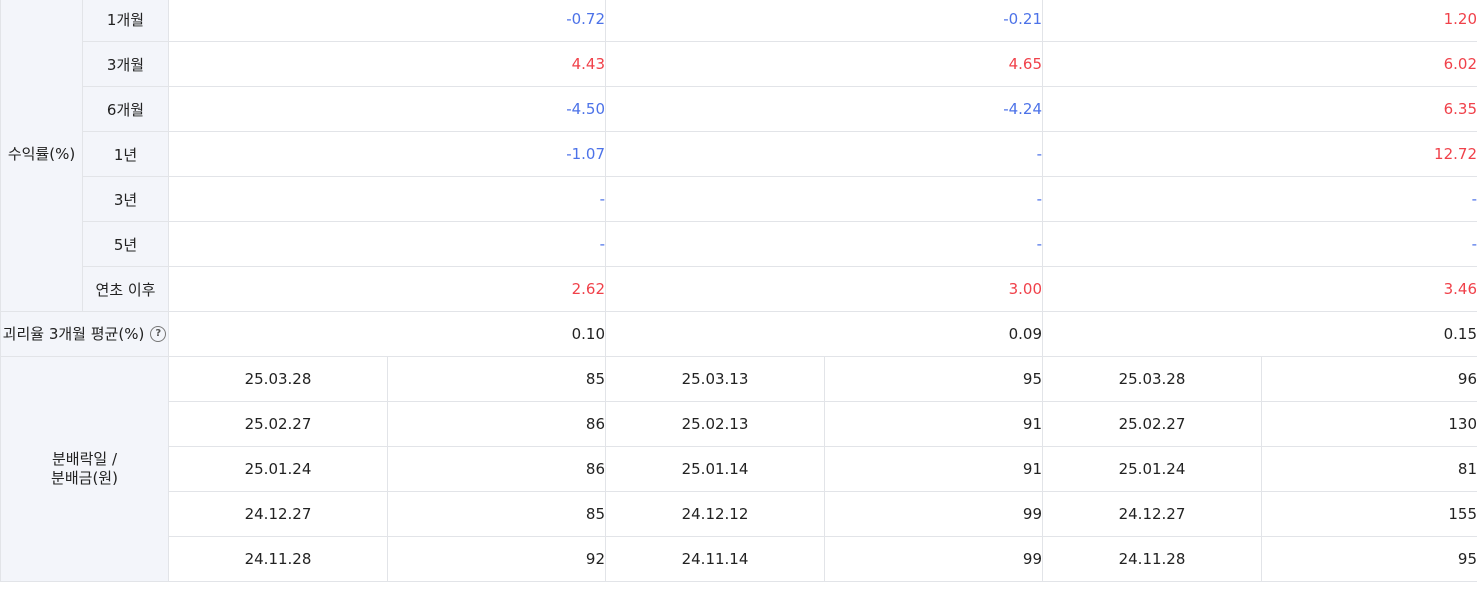  Describe the element at coordinates (125, 21) in the screenshot. I see `period-label: 1개월` at that location.